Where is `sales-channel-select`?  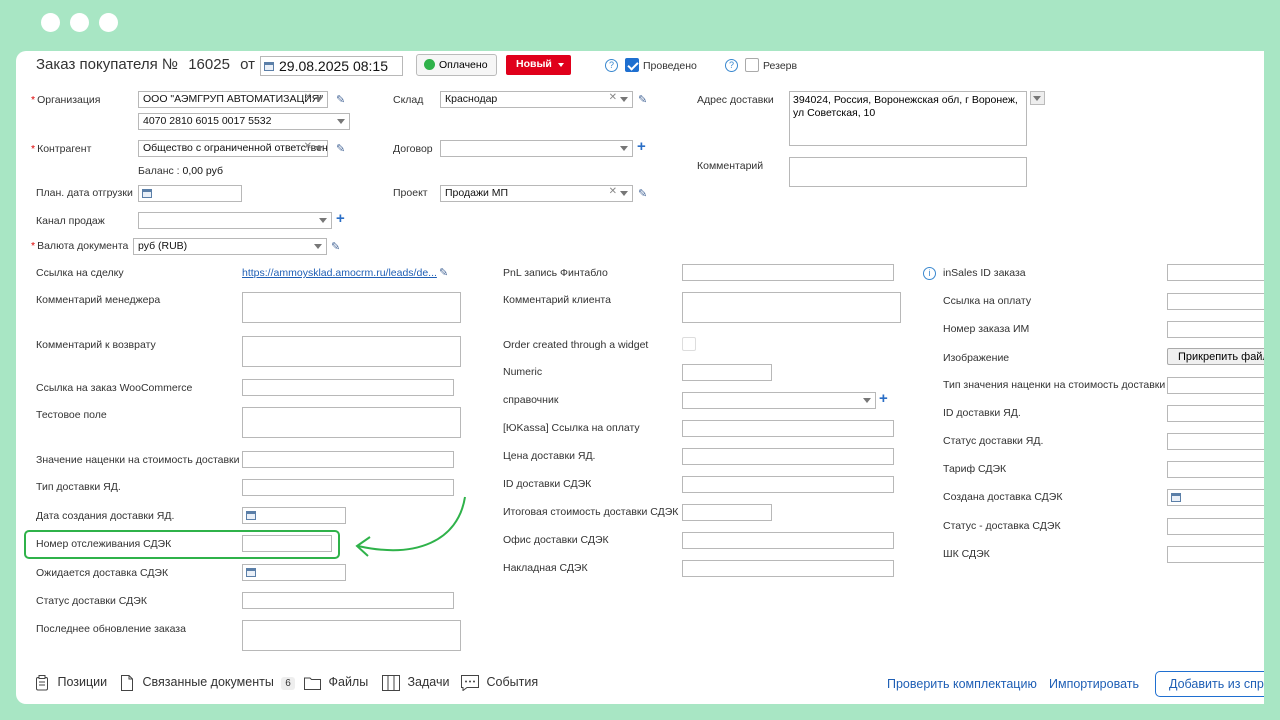
sales-channel-select is located at coordinates (235, 220).